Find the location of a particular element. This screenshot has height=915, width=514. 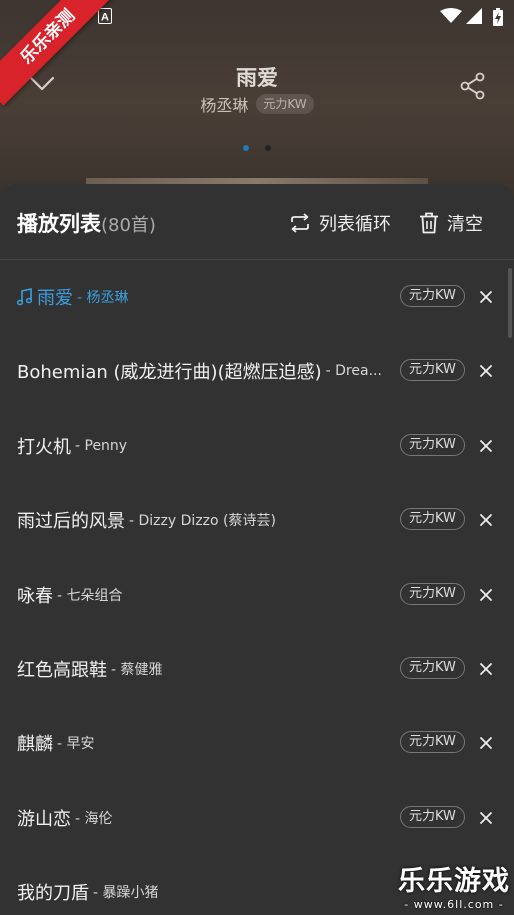

song-artist: - 早安 is located at coordinates (76, 744).